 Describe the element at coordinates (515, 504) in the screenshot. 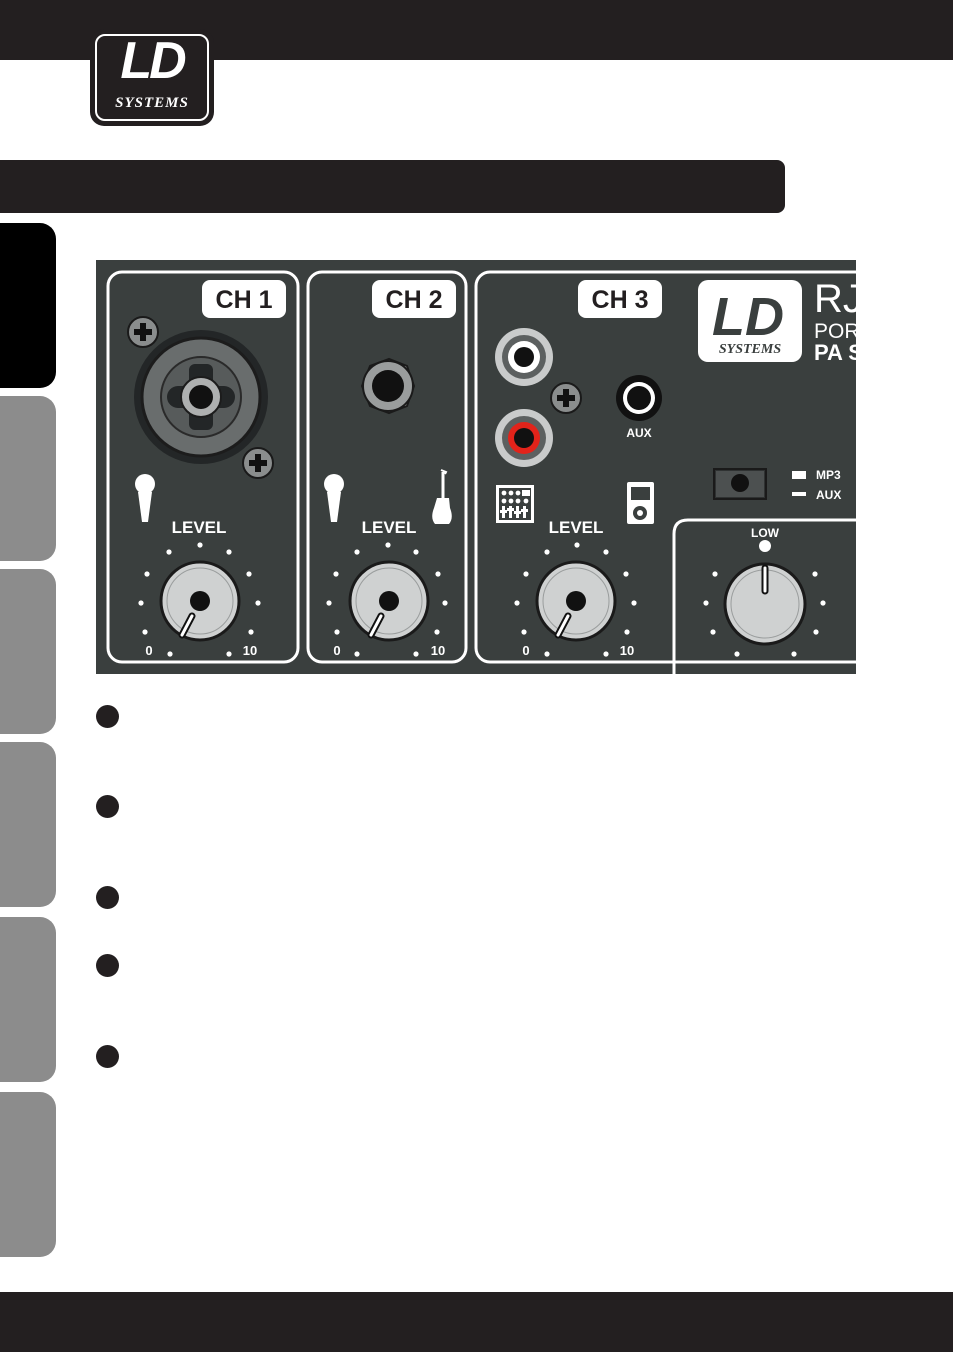

I see `mixer-icon` at that location.